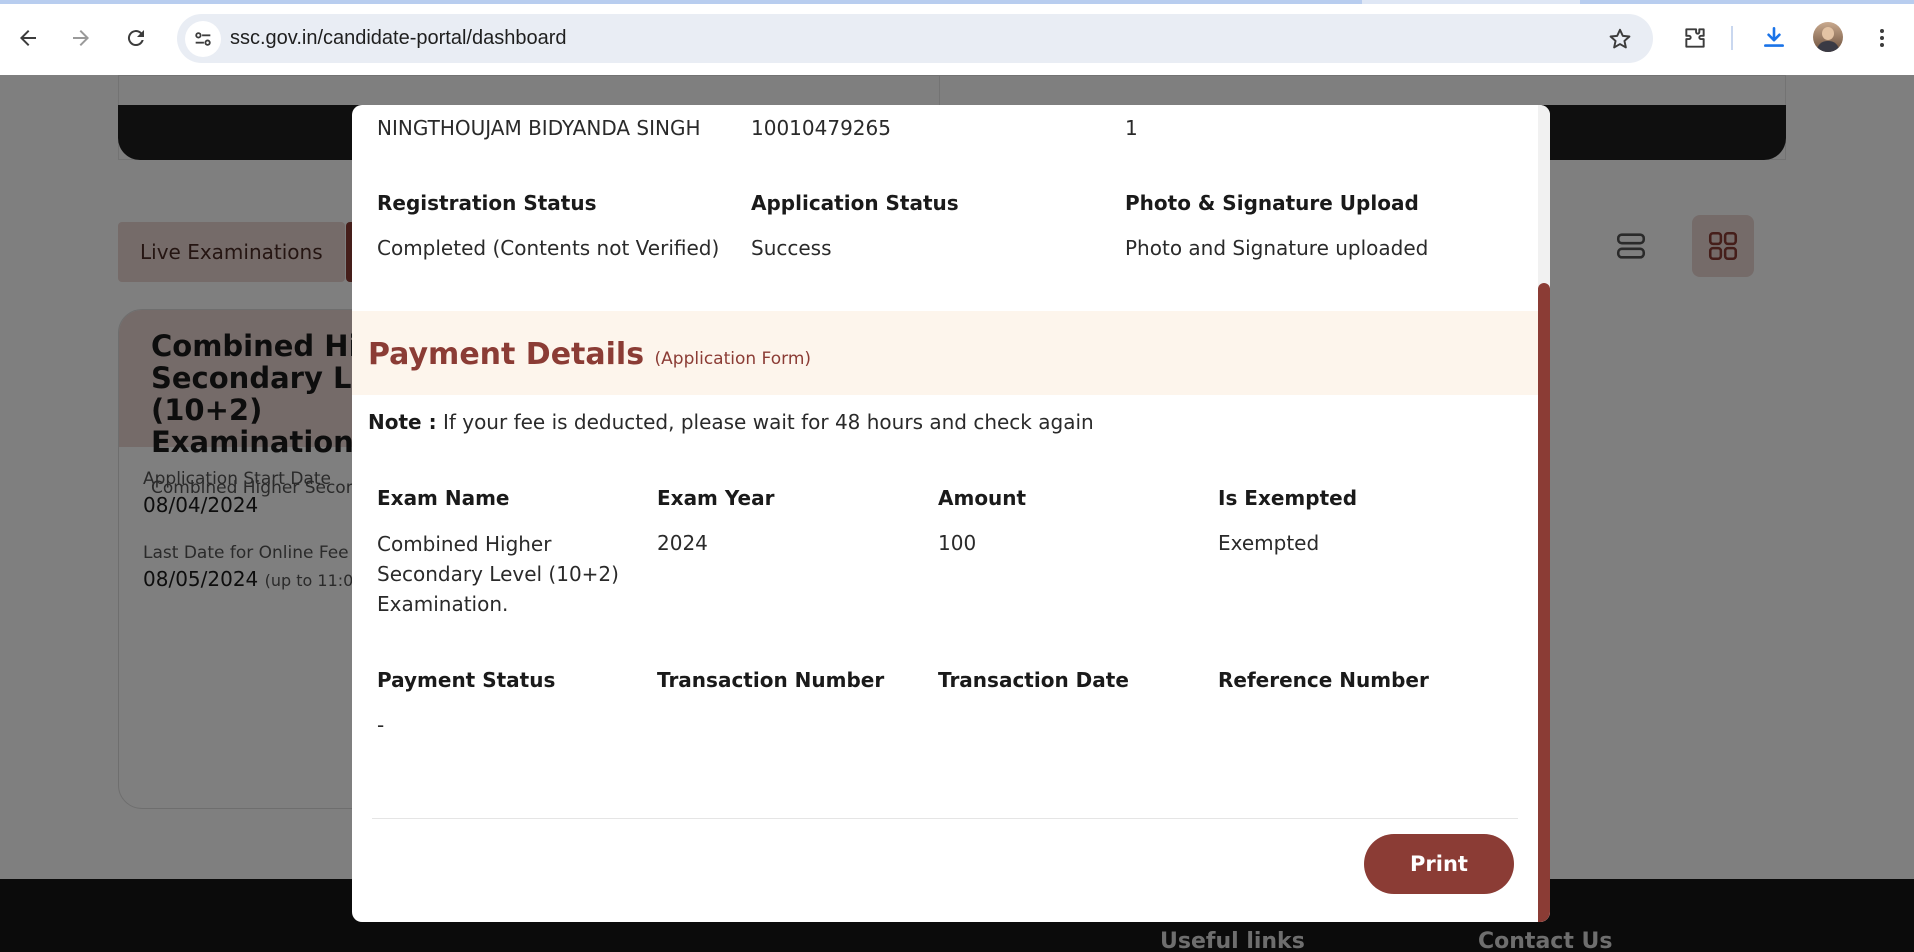 The width and height of the screenshot is (1914, 952). What do you see at coordinates (791, 248) in the screenshot?
I see `application-status-value: Success` at bounding box center [791, 248].